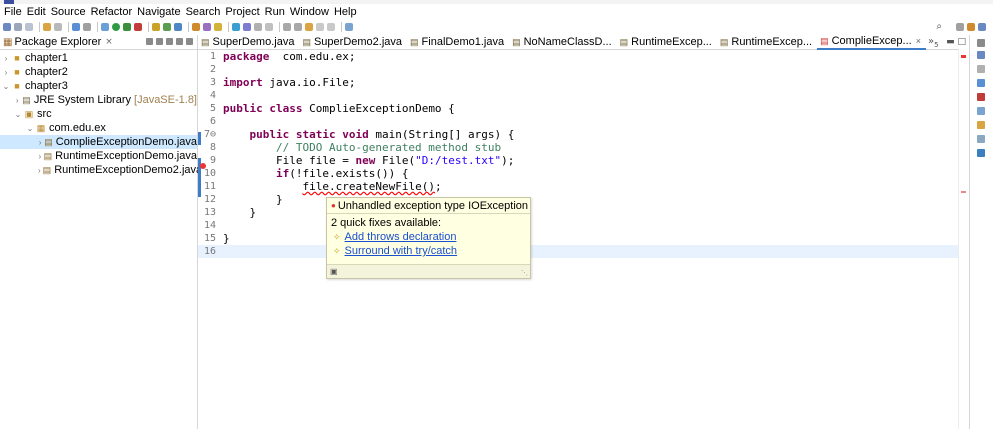 The image size is (993, 429). What do you see at coordinates (242, 12) in the screenshot?
I see `menu-project: Project` at bounding box center [242, 12].